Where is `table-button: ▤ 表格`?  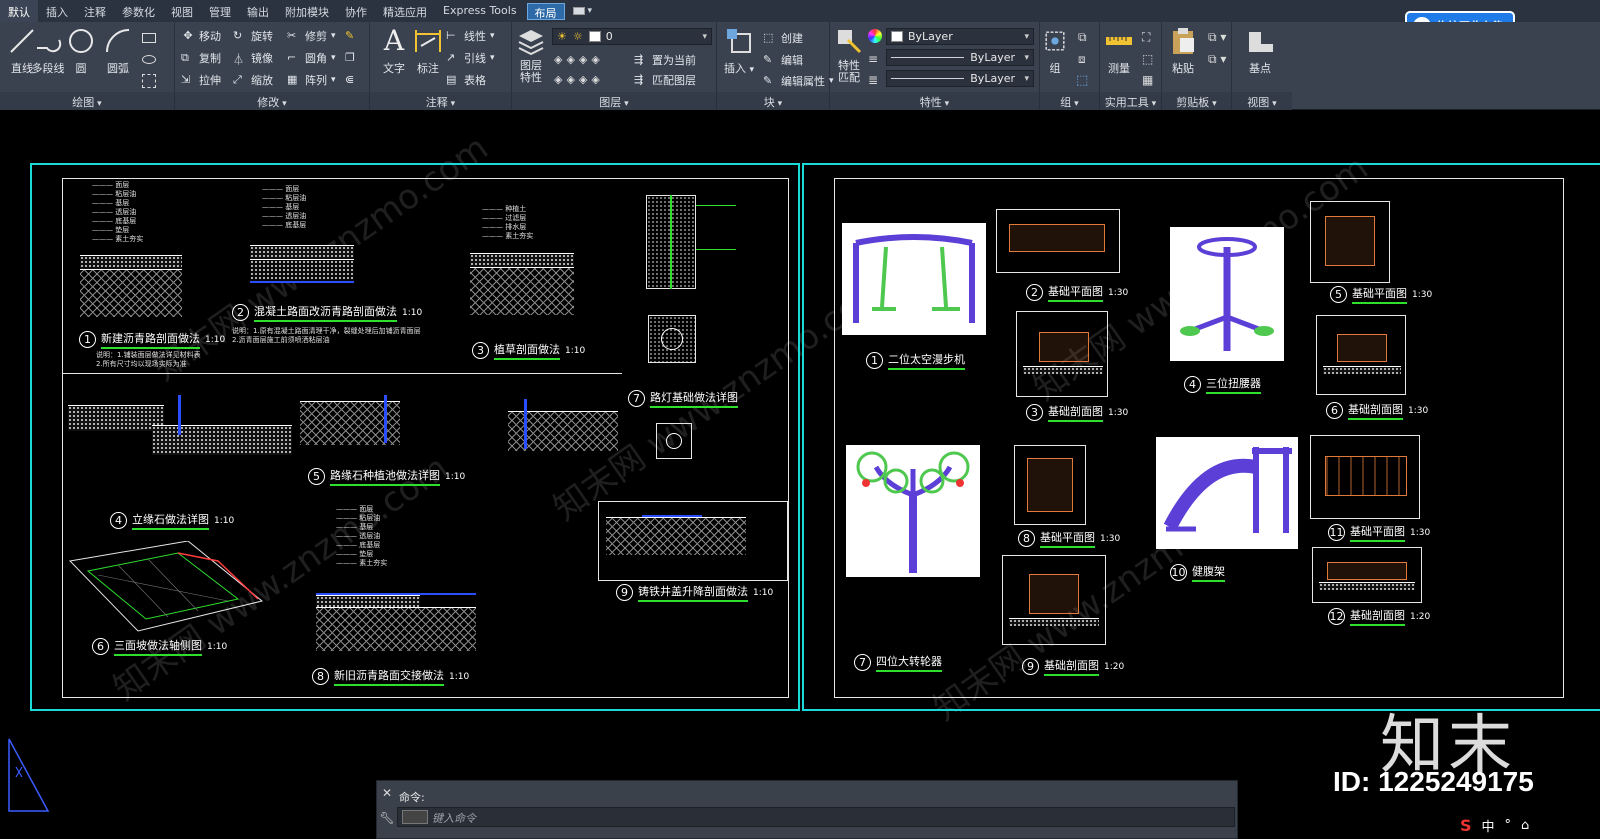
table-button: ▤ 表格 is located at coordinates (466, 79).